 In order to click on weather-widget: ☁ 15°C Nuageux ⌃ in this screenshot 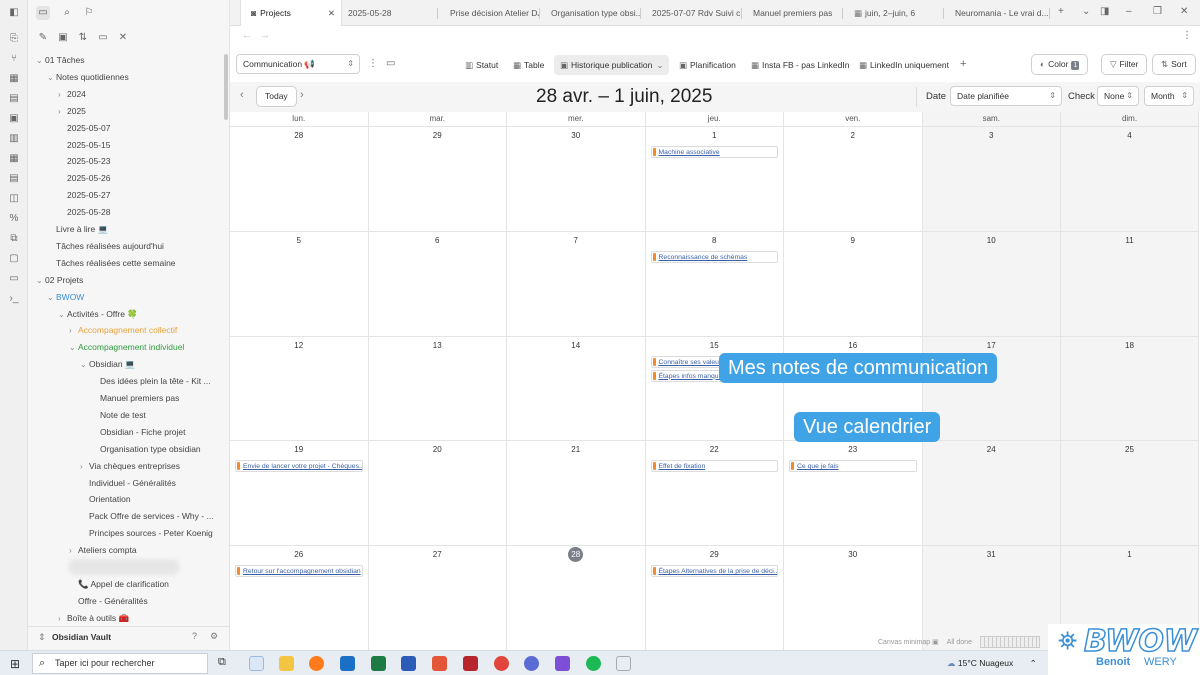, I will do `click(992, 663)`.